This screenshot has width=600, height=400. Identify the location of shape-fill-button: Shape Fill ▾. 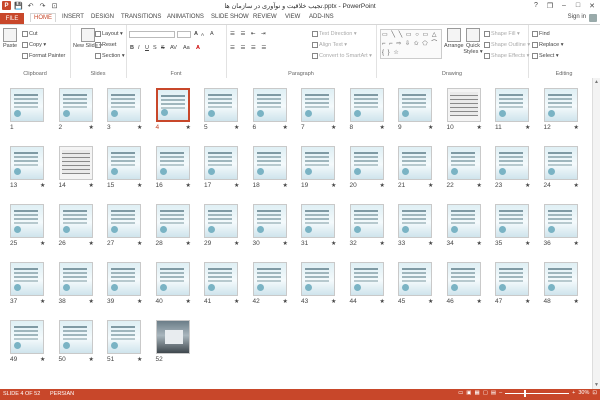
(502, 34).